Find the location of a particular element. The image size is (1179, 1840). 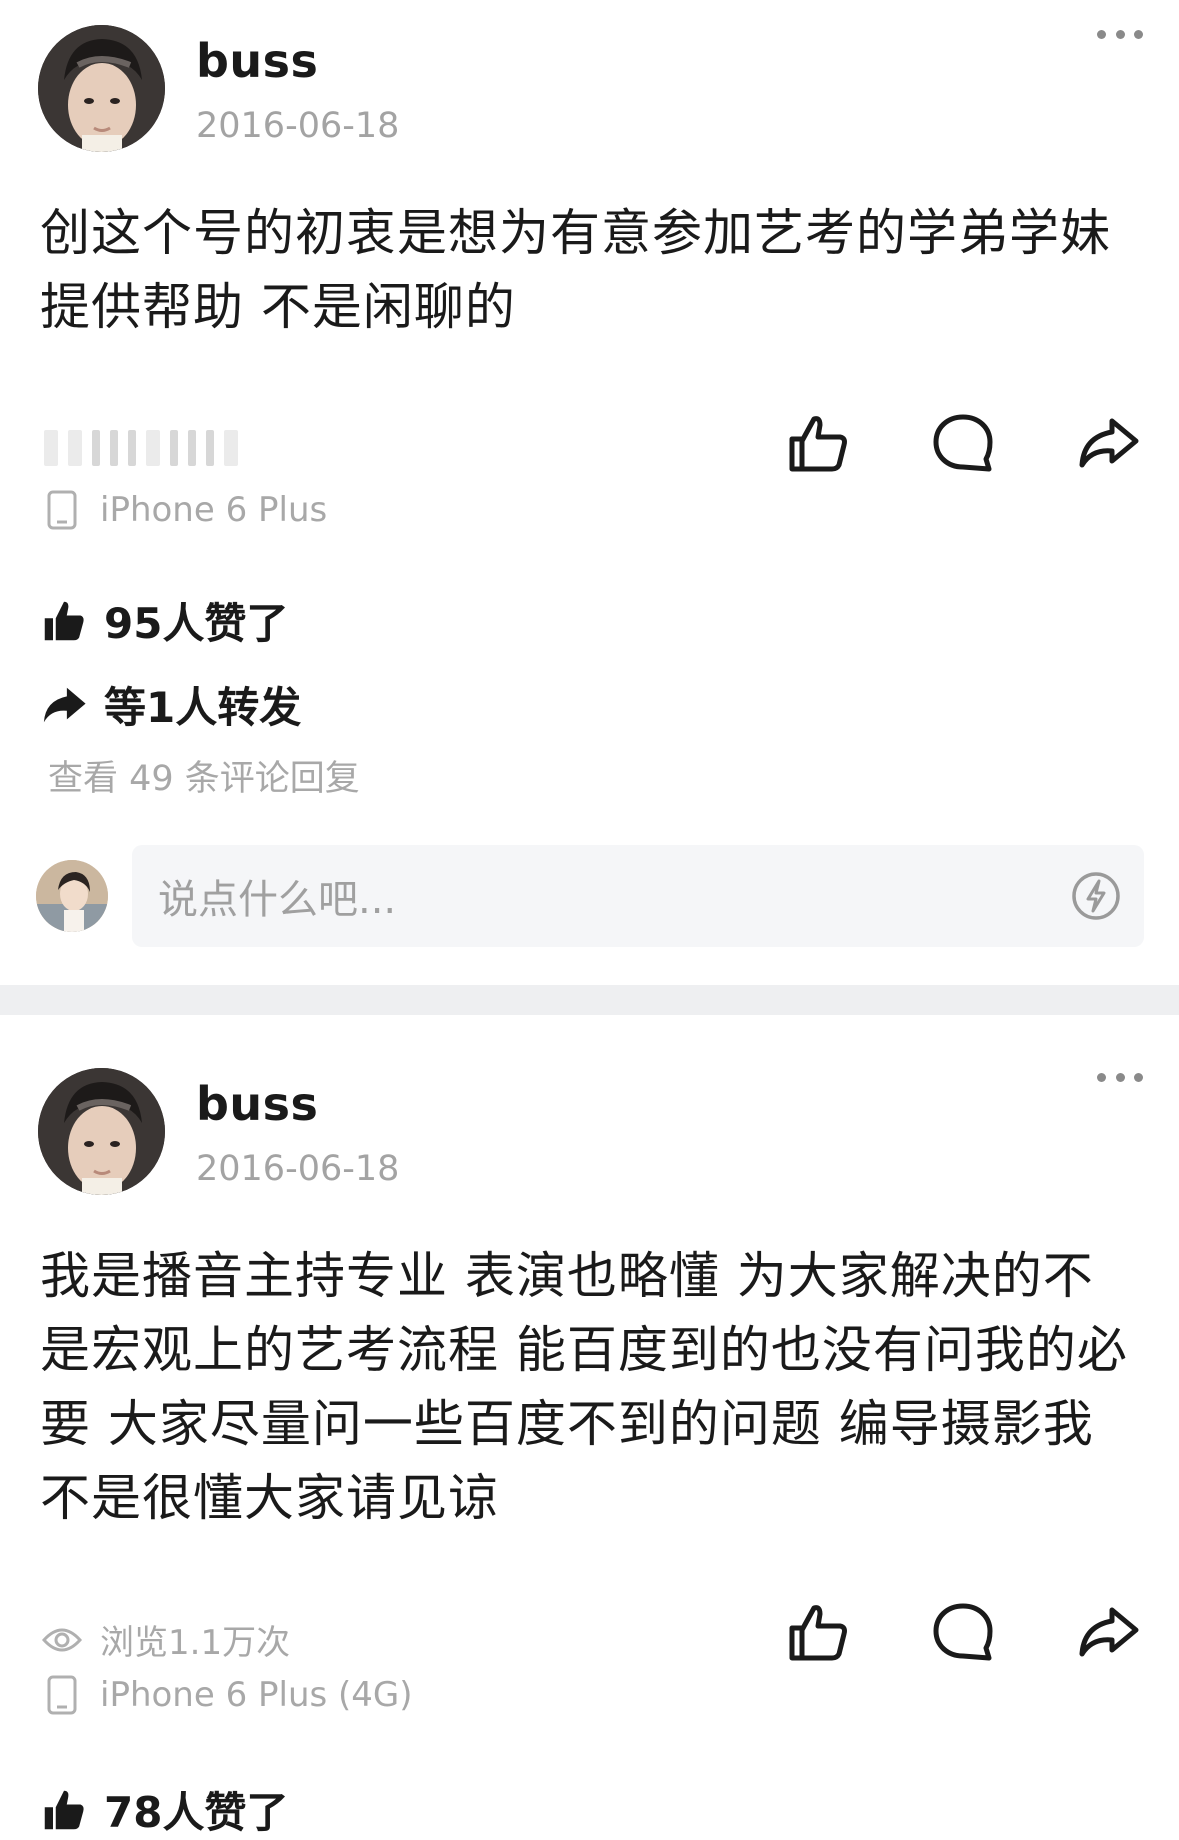

view-count-text: 浏览1.1万次 is located at coordinates (195, 1643).